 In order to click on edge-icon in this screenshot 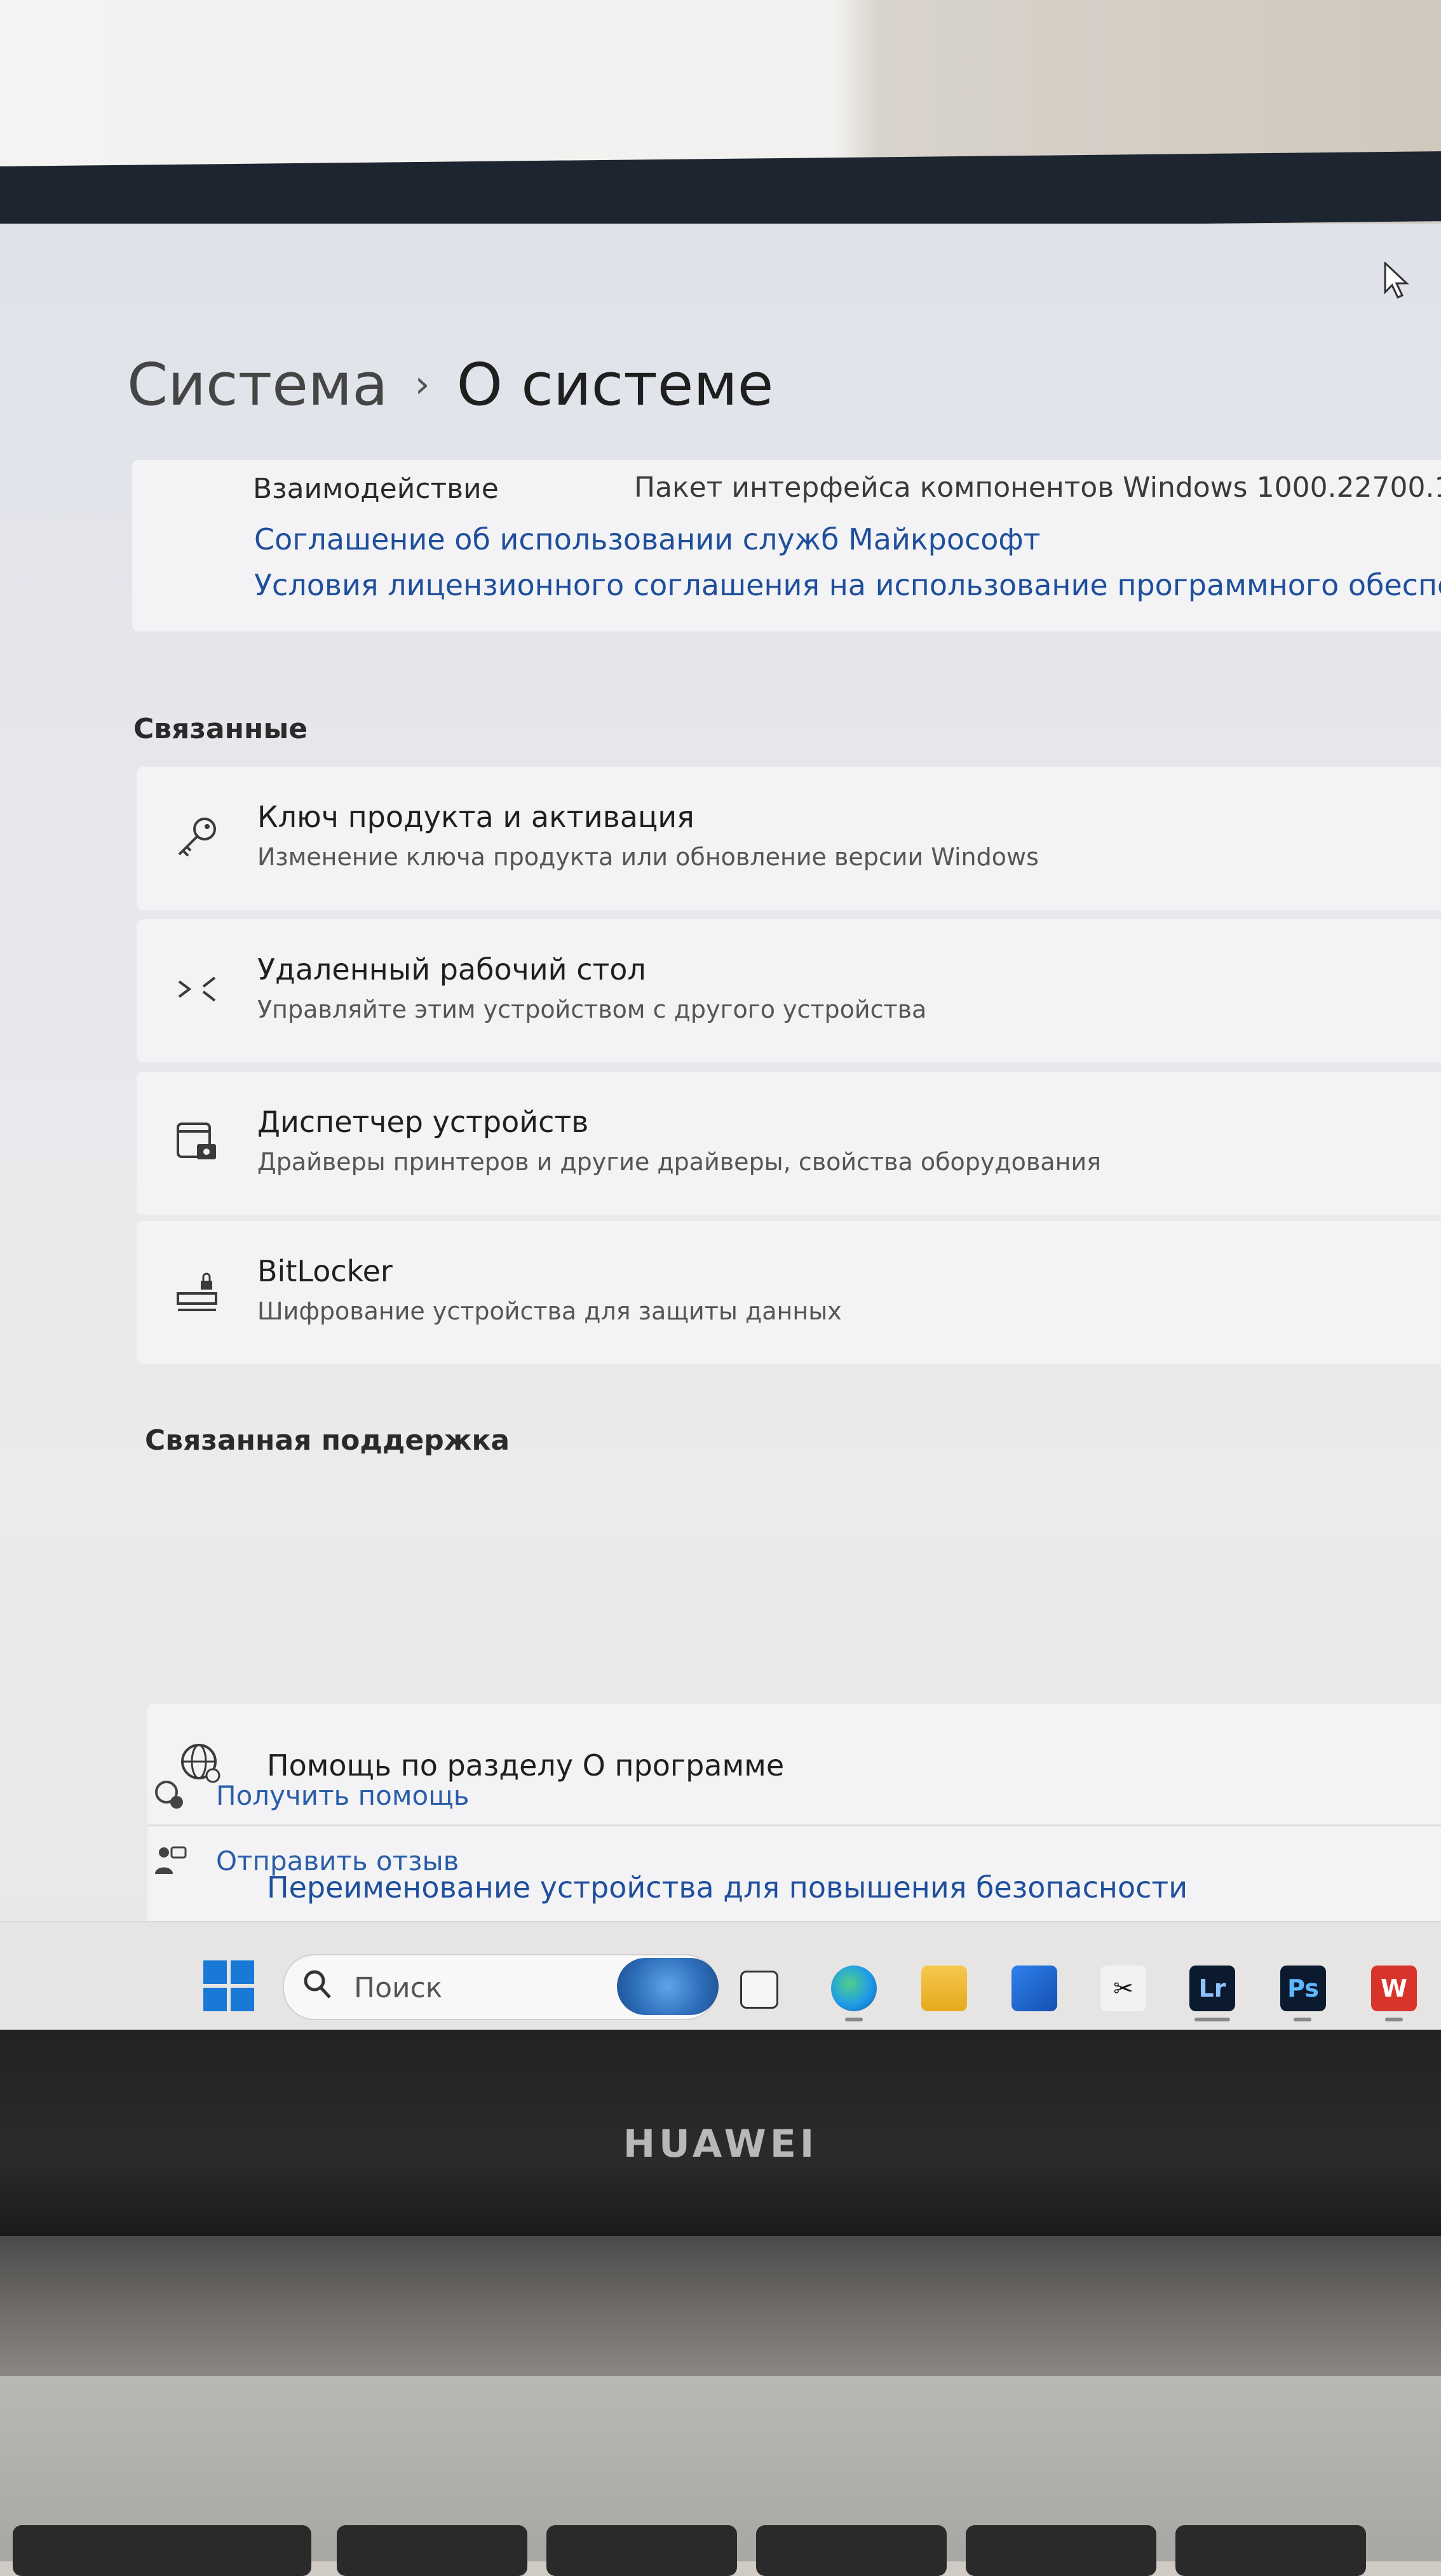, I will do `click(854, 1988)`.